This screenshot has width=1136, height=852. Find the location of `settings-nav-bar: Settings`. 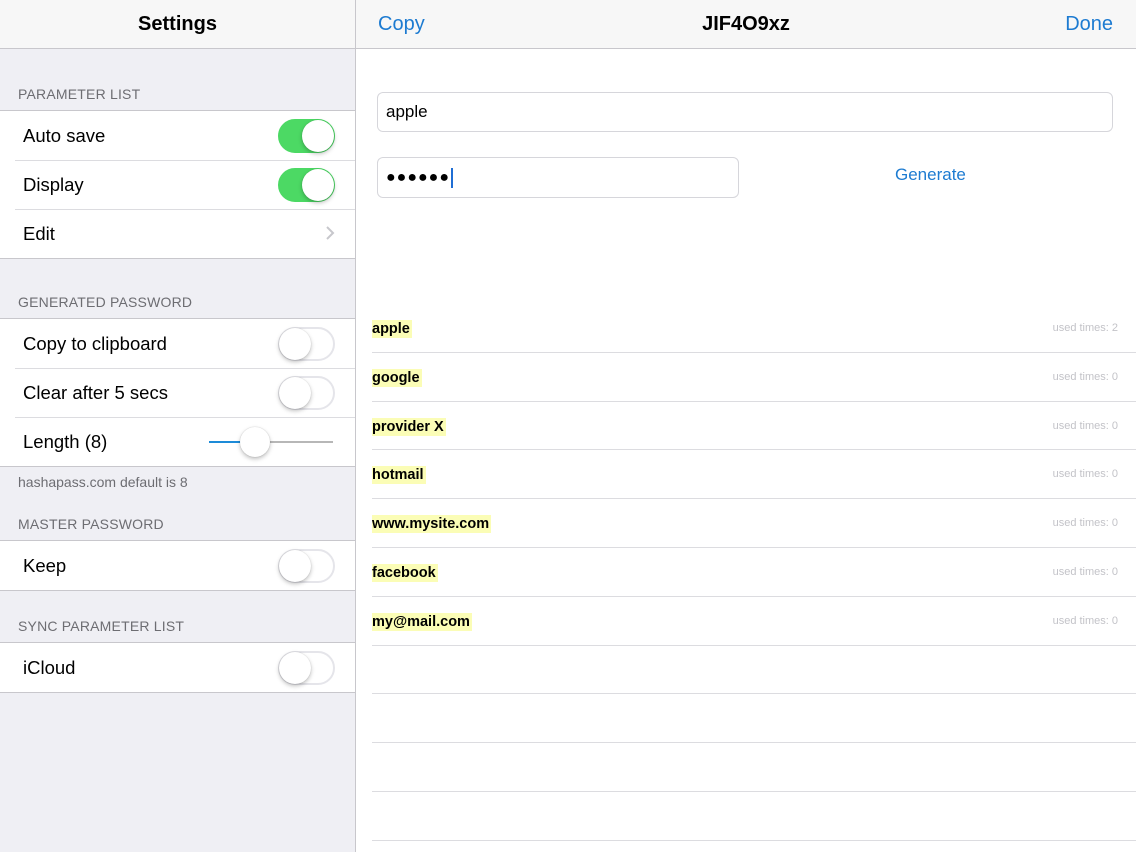

settings-nav-bar: Settings is located at coordinates (177, 24).